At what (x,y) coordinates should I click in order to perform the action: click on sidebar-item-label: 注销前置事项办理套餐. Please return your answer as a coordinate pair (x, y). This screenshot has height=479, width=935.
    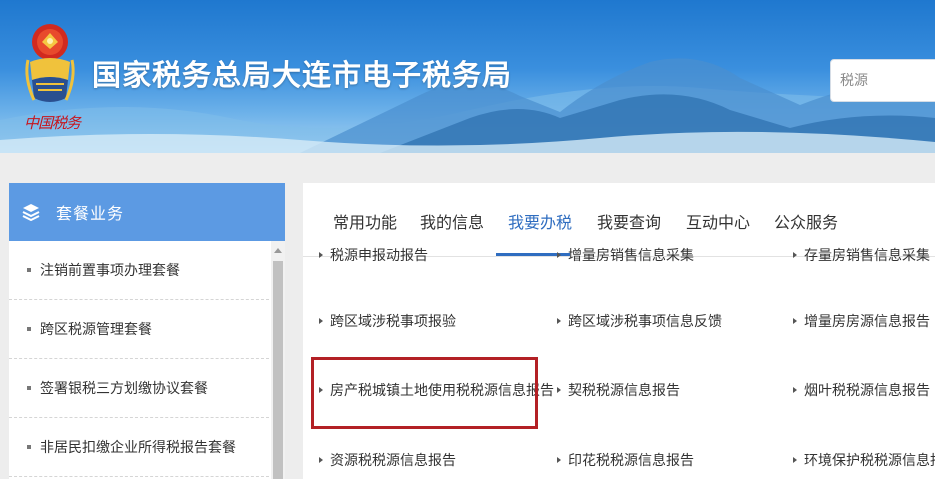
    Looking at the image, I should click on (110, 271).